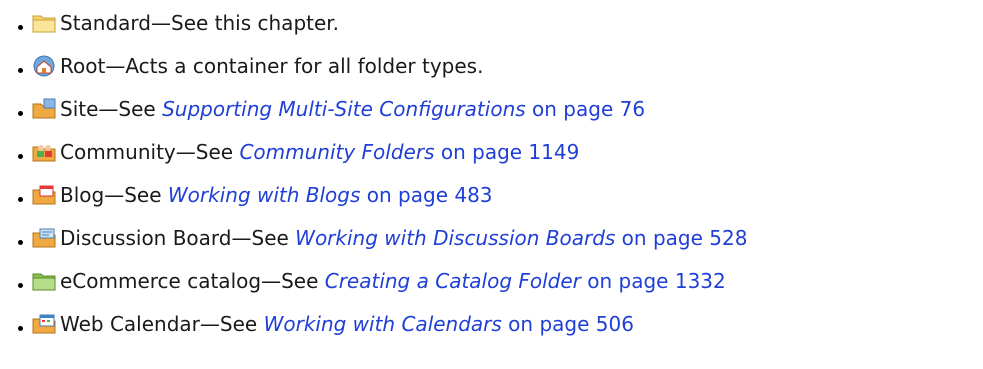  Describe the element at coordinates (426, 195) in the screenshot. I see `page-link: on page 483` at that location.